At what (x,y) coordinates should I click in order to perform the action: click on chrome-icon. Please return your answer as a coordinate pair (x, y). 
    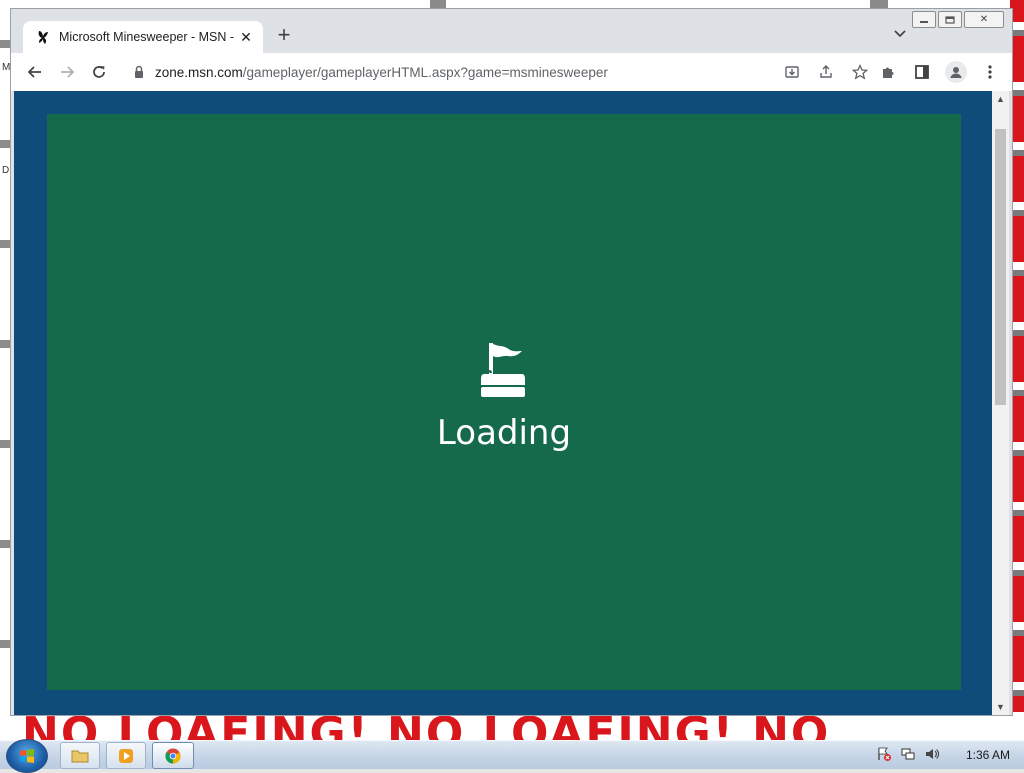
    Looking at the image, I should click on (173, 756).